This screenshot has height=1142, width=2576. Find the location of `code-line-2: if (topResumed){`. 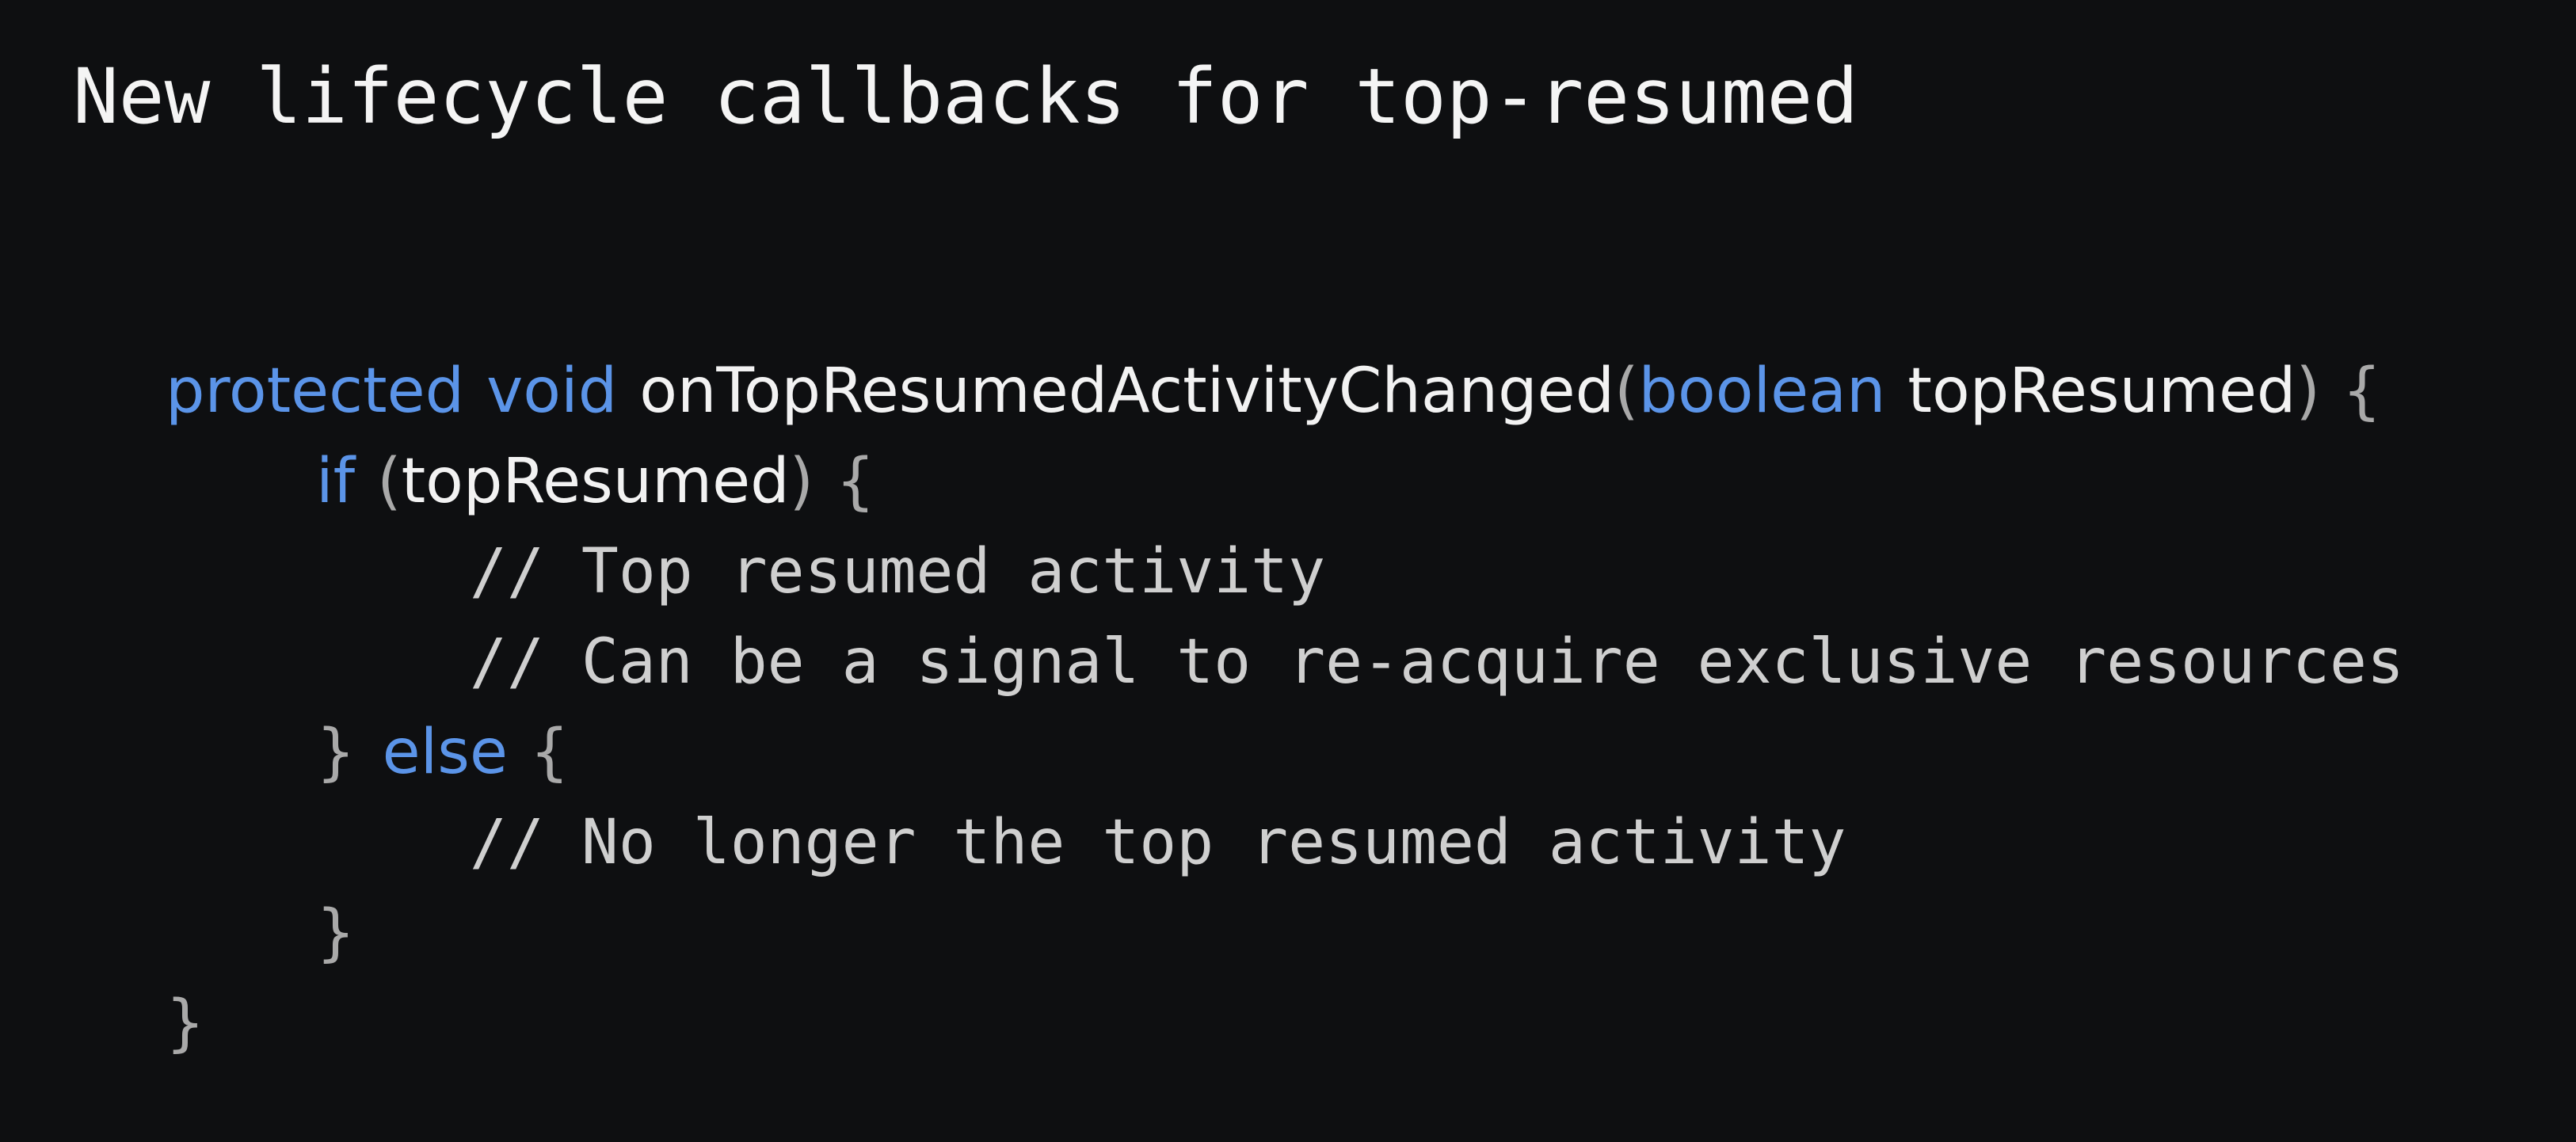

code-line-2: if (topResumed){ is located at coordinates (549, 440).